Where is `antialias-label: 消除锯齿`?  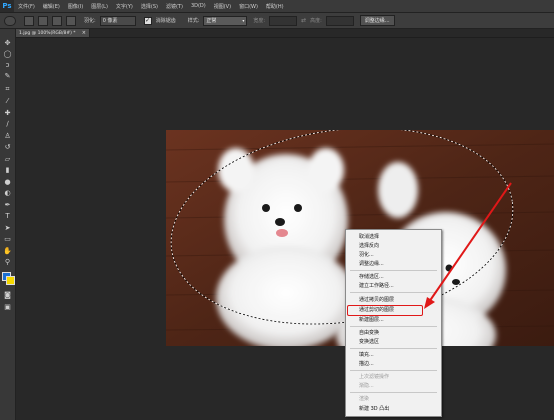
antialias-label: 消除锯齿 is located at coordinates (165, 21).